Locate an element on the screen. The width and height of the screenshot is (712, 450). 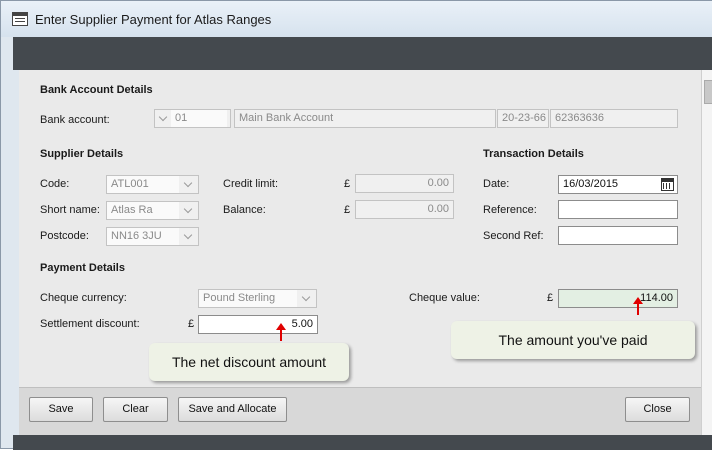
reference-label: Reference: is located at coordinates (510, 210).